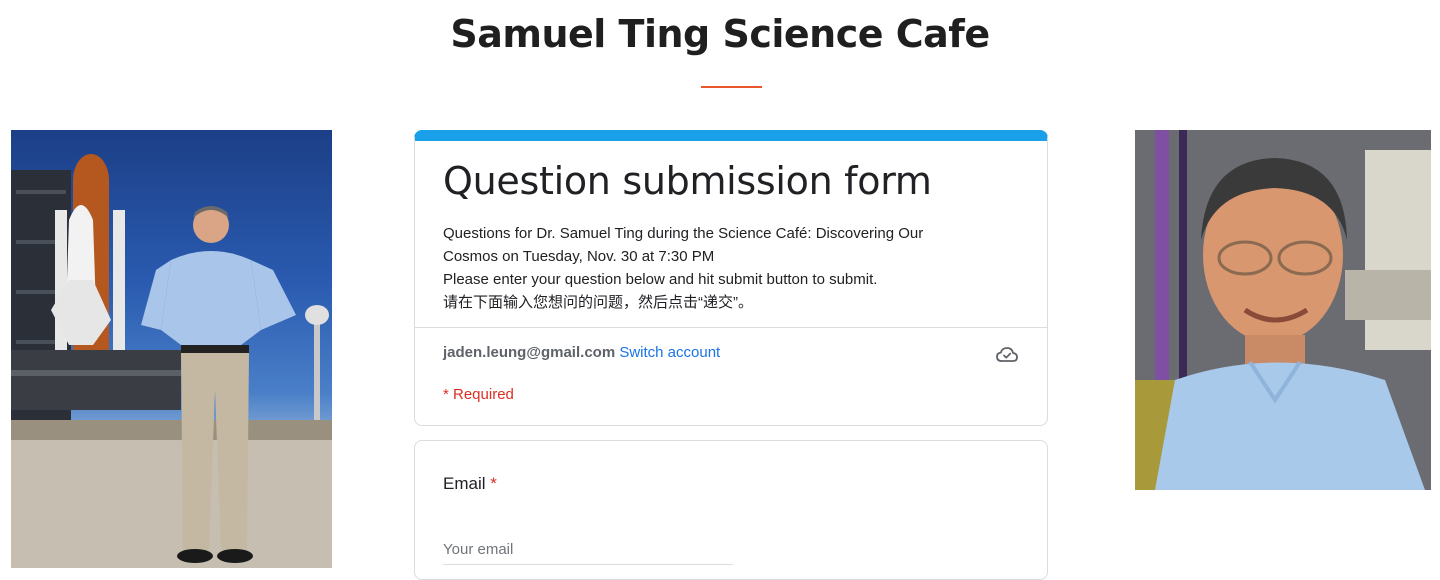  I want to click on title-underline, so click(731, 87).